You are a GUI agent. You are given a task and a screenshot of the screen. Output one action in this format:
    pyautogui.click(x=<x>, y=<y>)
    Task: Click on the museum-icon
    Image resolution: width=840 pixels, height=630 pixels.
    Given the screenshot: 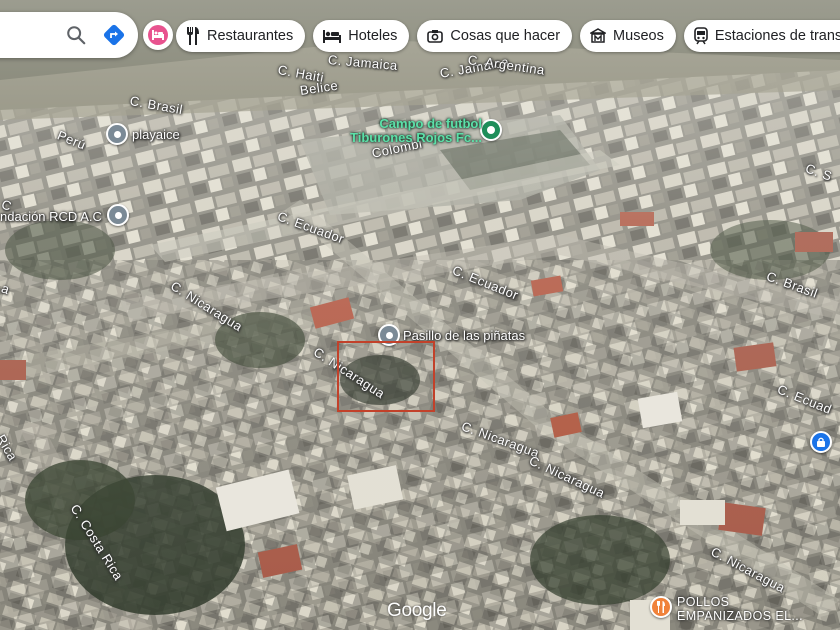 What is the action you would take?
    pyautogui.click(x=598, y=35)
    